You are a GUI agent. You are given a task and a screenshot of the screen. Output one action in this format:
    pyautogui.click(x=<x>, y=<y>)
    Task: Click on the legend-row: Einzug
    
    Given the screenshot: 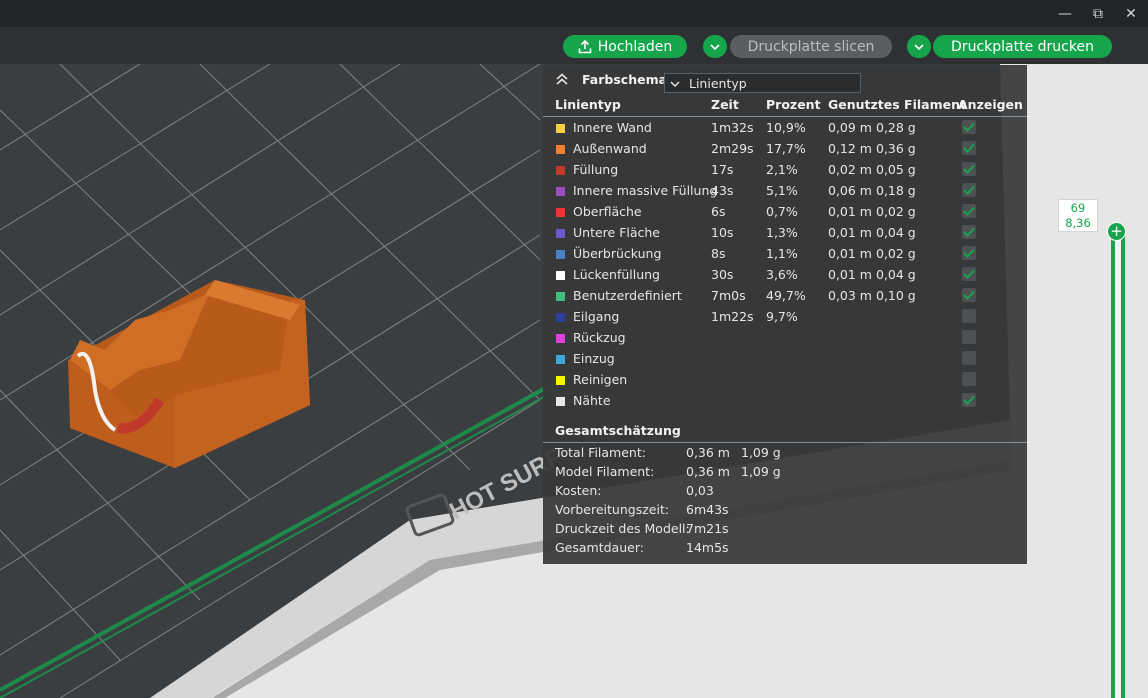 What is the action you would take?
    pyautogui.click(x=785, y=358)
    